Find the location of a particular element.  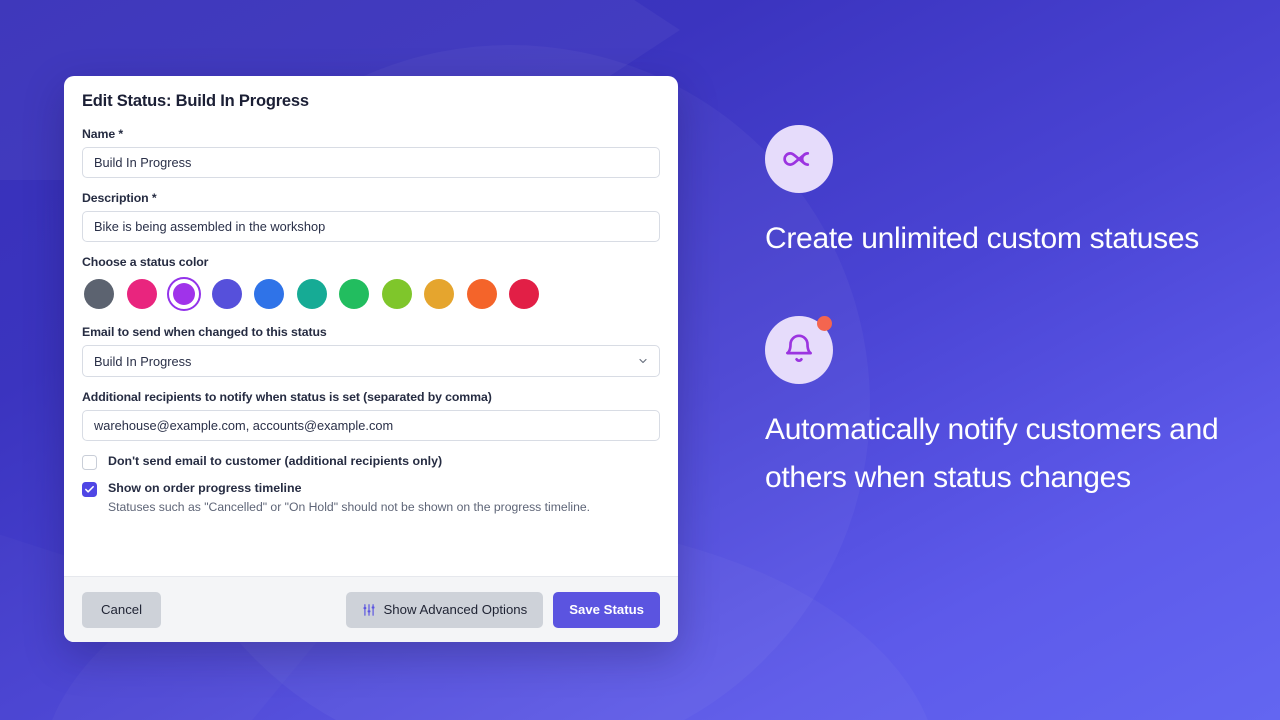

name-label: Name * is located at coordinates (103, 134).